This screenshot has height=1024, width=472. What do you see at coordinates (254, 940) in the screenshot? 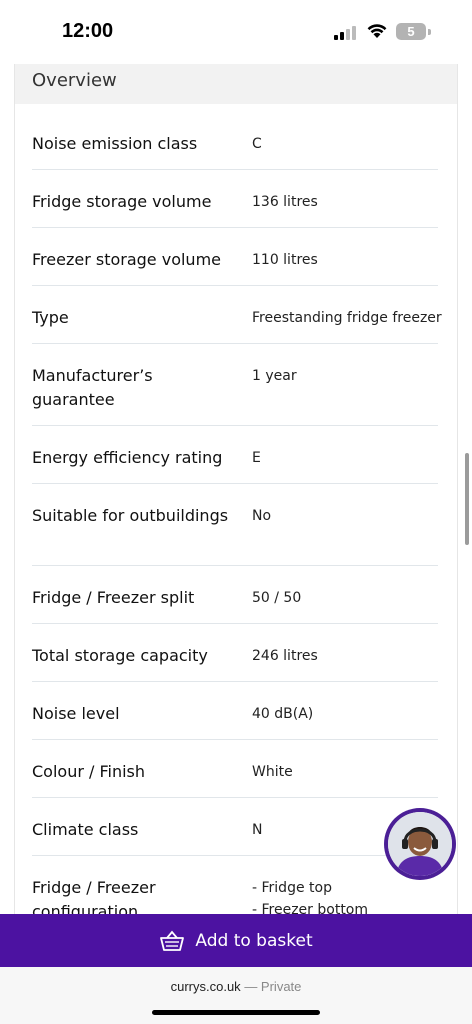
I see `add-to-basket-label: Add to basket` at bounding box center [254, 940].